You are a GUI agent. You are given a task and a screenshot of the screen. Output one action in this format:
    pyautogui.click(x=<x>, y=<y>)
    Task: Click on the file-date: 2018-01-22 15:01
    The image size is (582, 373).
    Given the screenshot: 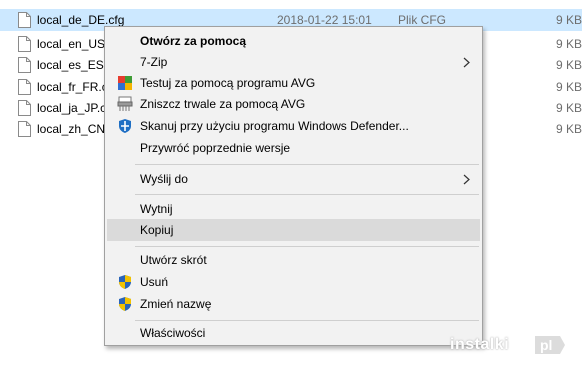 What is the action you would take?
    pyautogui.click(x=324, y=20)
    